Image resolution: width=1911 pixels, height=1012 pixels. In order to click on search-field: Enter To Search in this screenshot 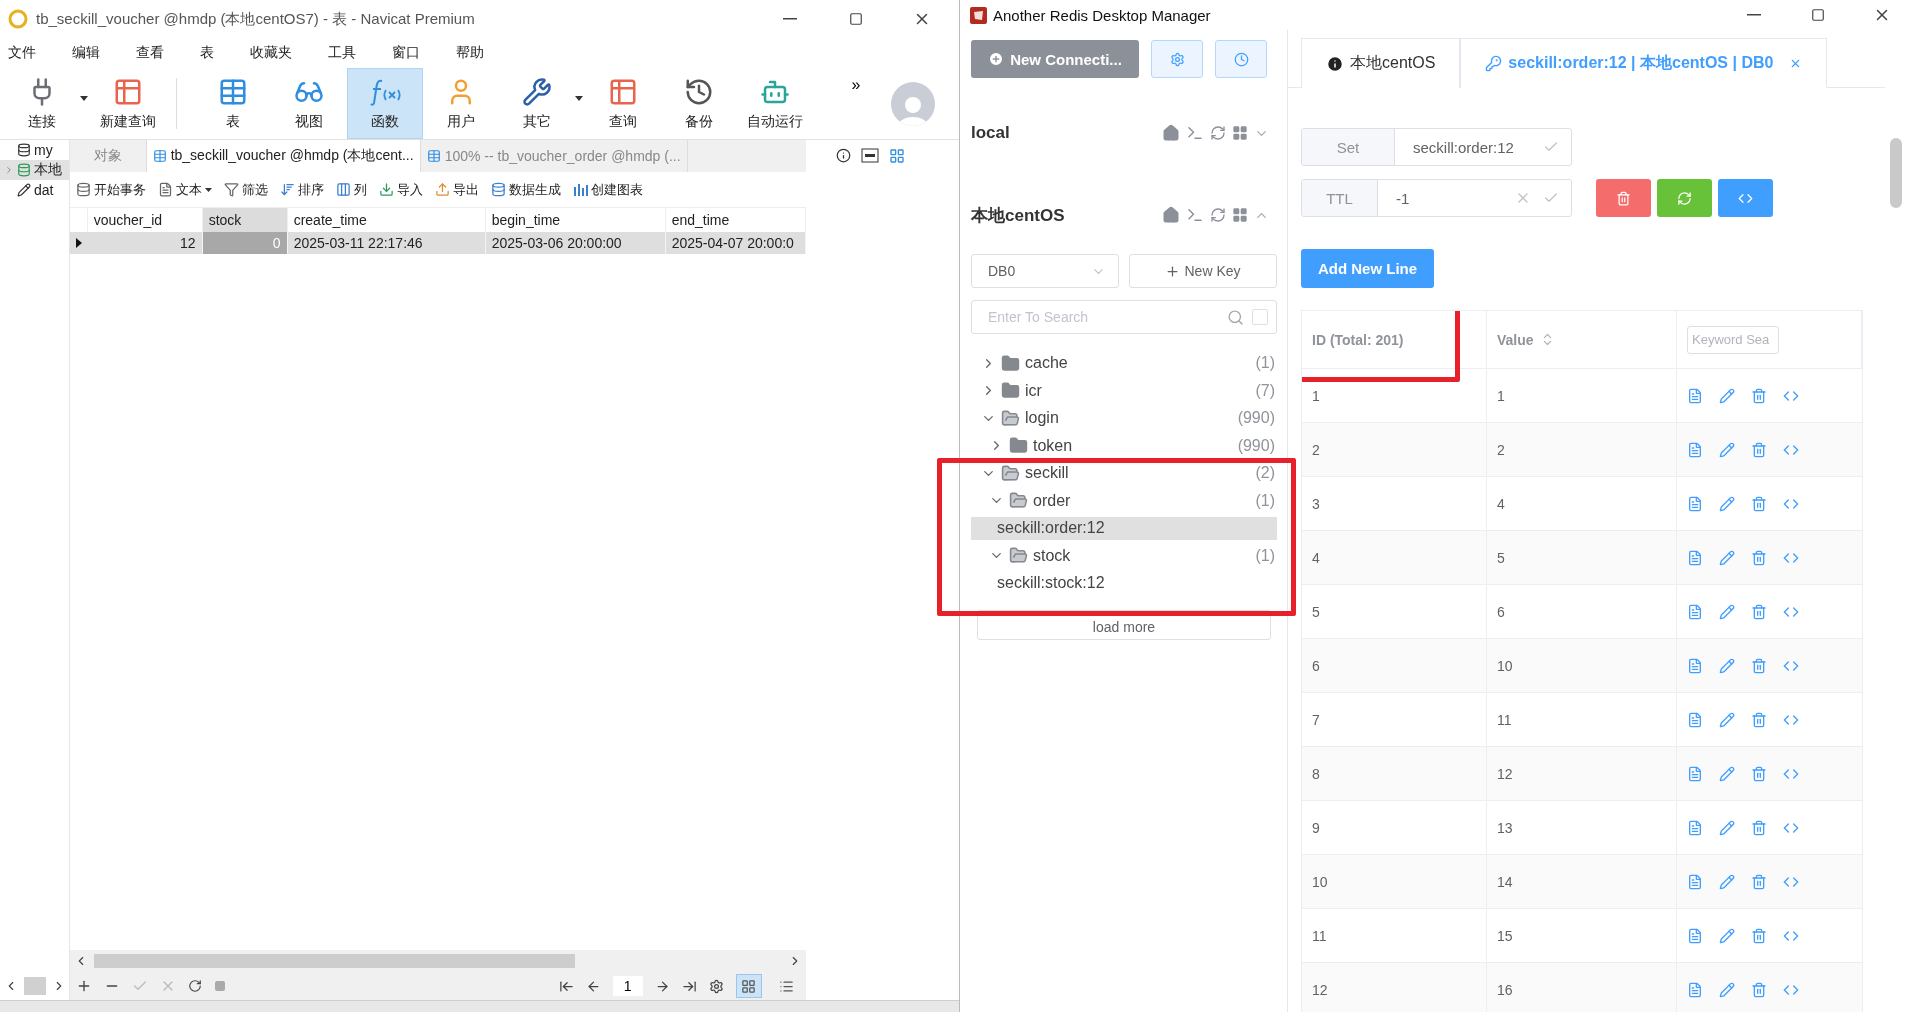, I will do `click(1124, 317)`.